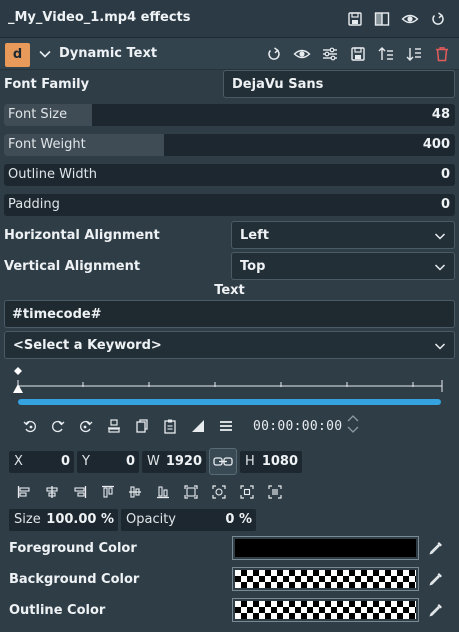 Image resolution: width=459 pixels, height=632 pixels. Describe the element at coordinates (57, 610) in the screenshot. I see `outline-color-label: Outline Color` at that location.